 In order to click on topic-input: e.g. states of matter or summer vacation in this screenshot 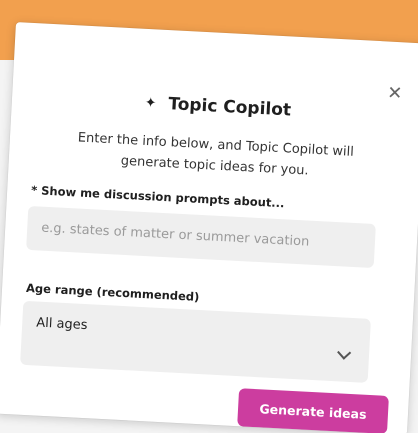, I will do `click(201, 237)`.